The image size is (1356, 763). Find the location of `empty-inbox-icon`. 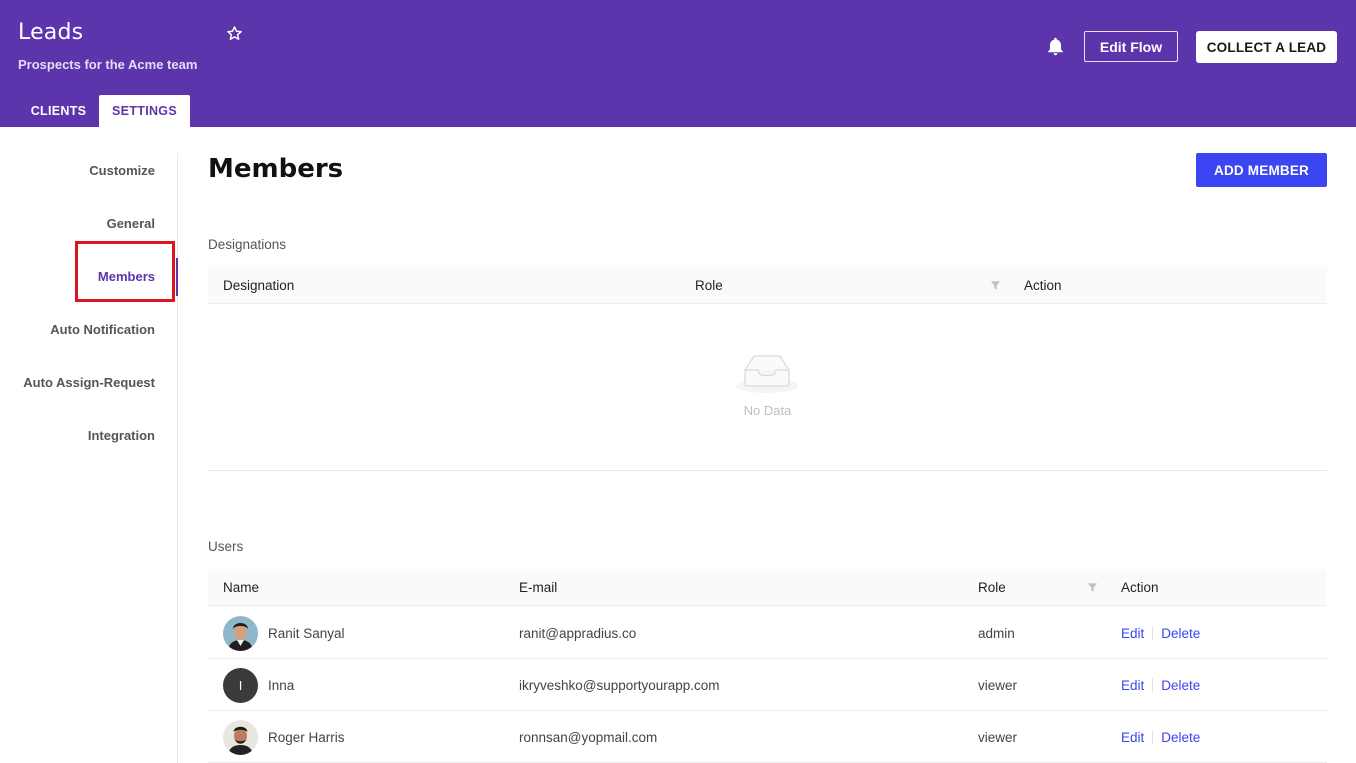

empty-inbox-icon is located at coordinates (767, 374).